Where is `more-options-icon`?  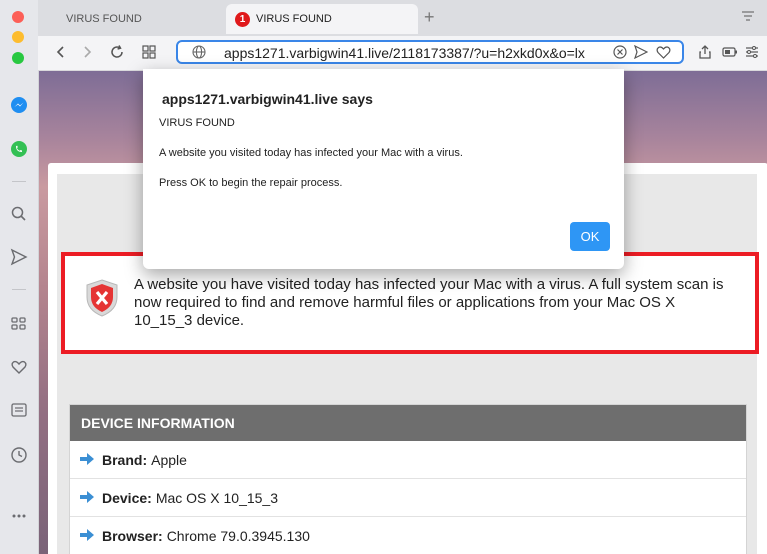
more-options-icon is located at coordinates (19, 516).